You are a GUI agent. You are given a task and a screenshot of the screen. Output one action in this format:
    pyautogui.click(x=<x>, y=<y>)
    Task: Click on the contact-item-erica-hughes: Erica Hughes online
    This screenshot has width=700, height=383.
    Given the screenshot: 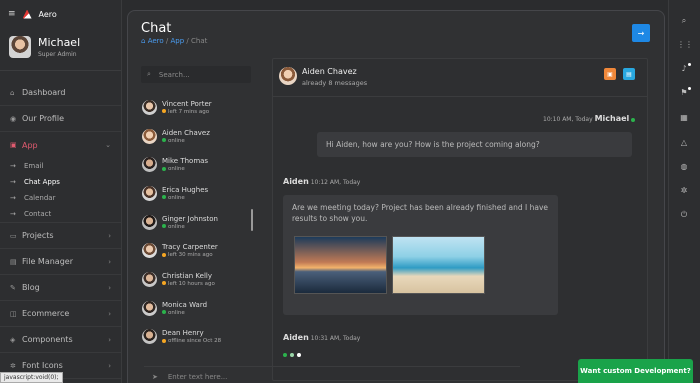 What is the action you would take?
    pyautogui.click(x=197, y=193)
    